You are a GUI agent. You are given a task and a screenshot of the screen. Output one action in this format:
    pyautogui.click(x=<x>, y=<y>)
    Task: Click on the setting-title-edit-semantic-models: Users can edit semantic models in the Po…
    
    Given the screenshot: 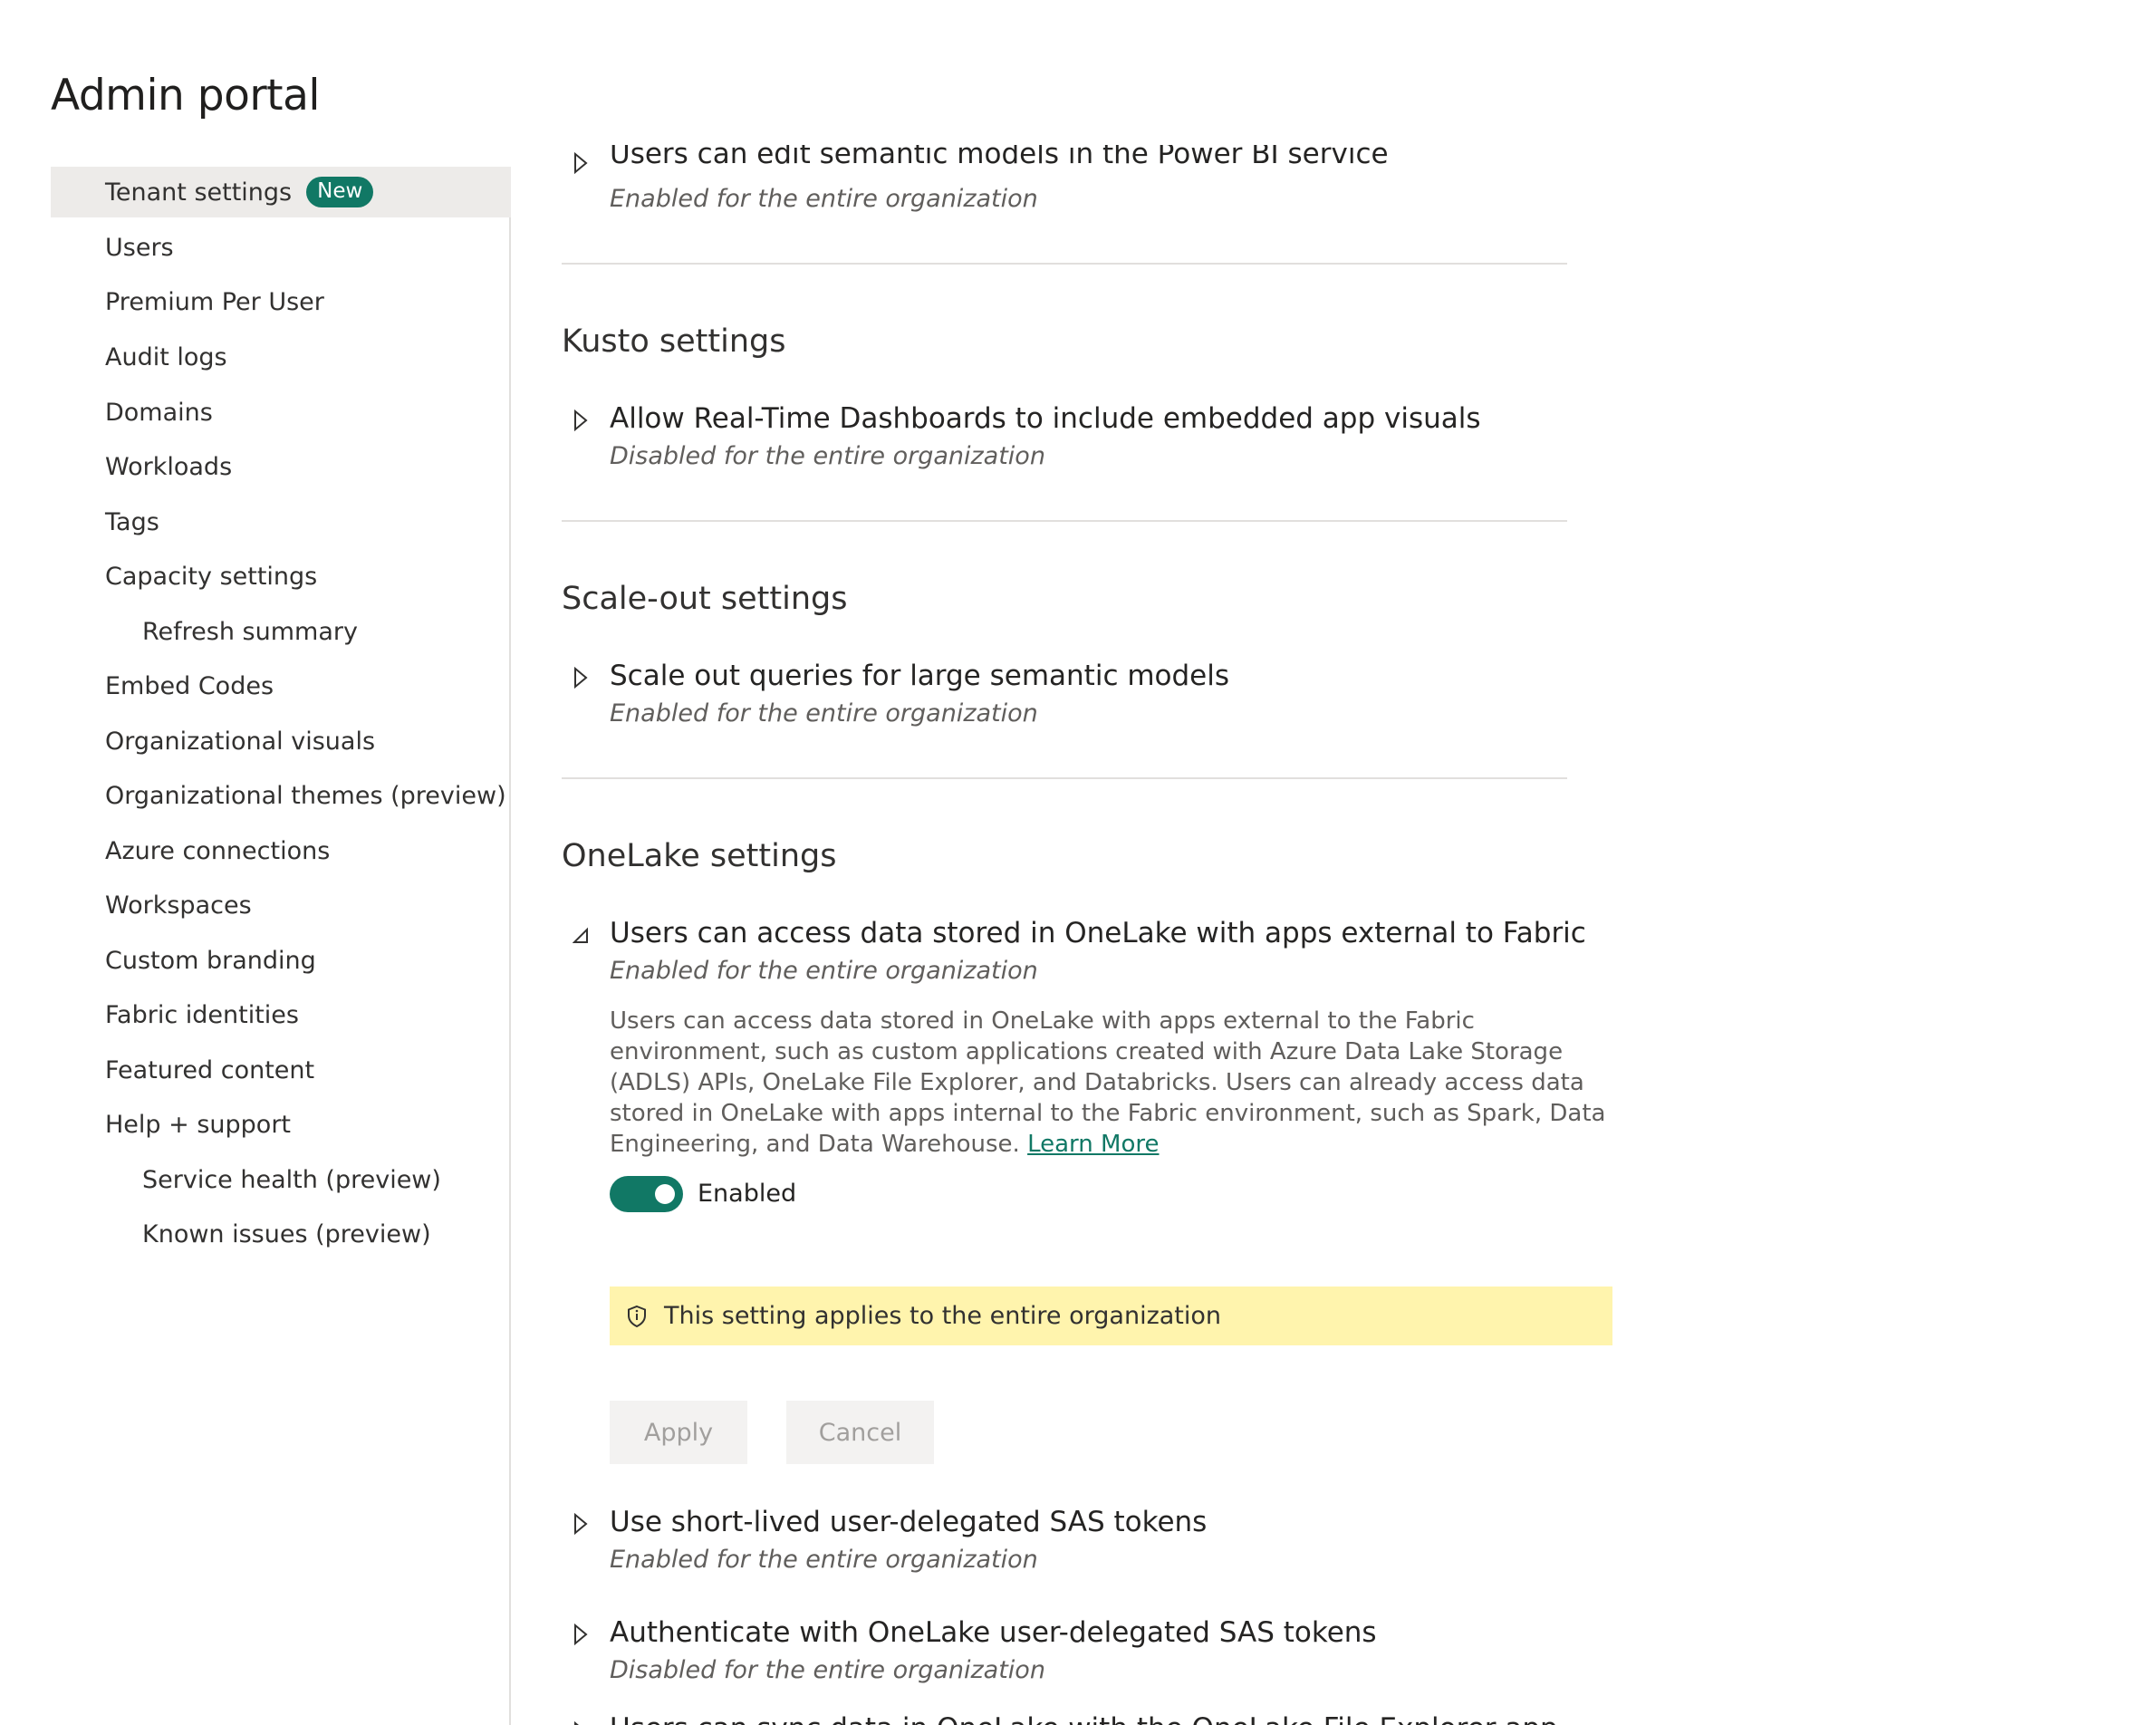 What is the action you would take?
    pyautogui.click(x=1000, y=157)
    